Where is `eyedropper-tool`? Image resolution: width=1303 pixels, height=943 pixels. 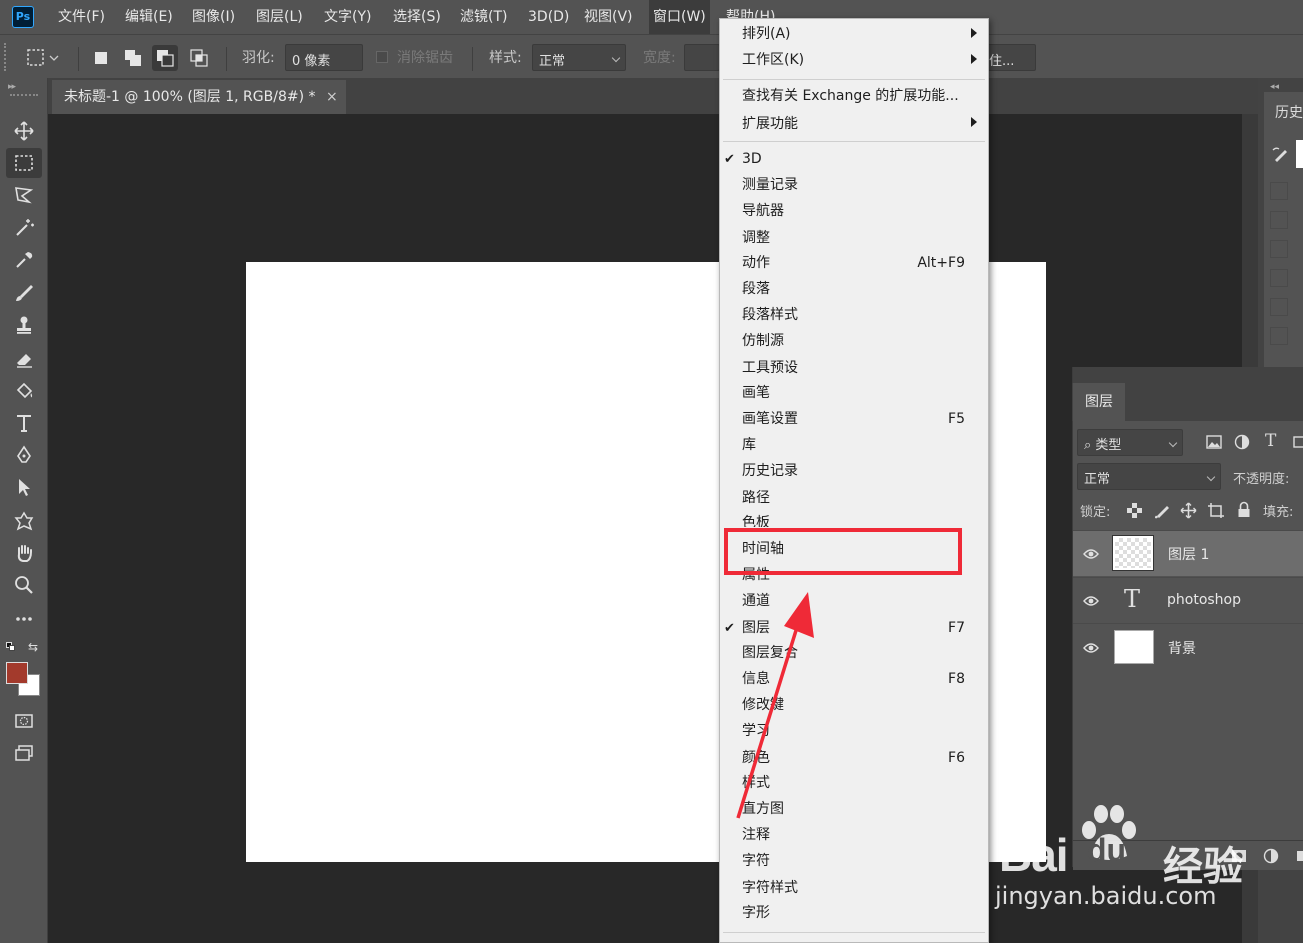 eyedropper-tool is located at coordinates (24, 259).